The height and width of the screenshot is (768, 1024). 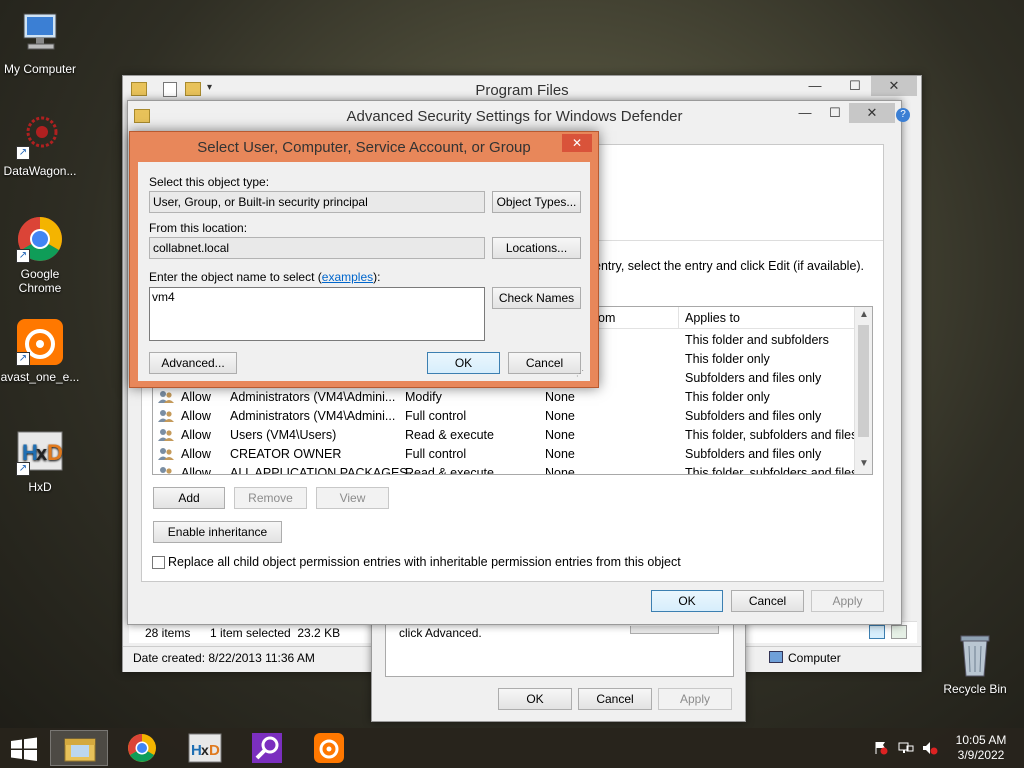 What do you see at coordinates (863, 381) in the screenshot?
I see `scroll-thumb` at bounding box center [863, 381].